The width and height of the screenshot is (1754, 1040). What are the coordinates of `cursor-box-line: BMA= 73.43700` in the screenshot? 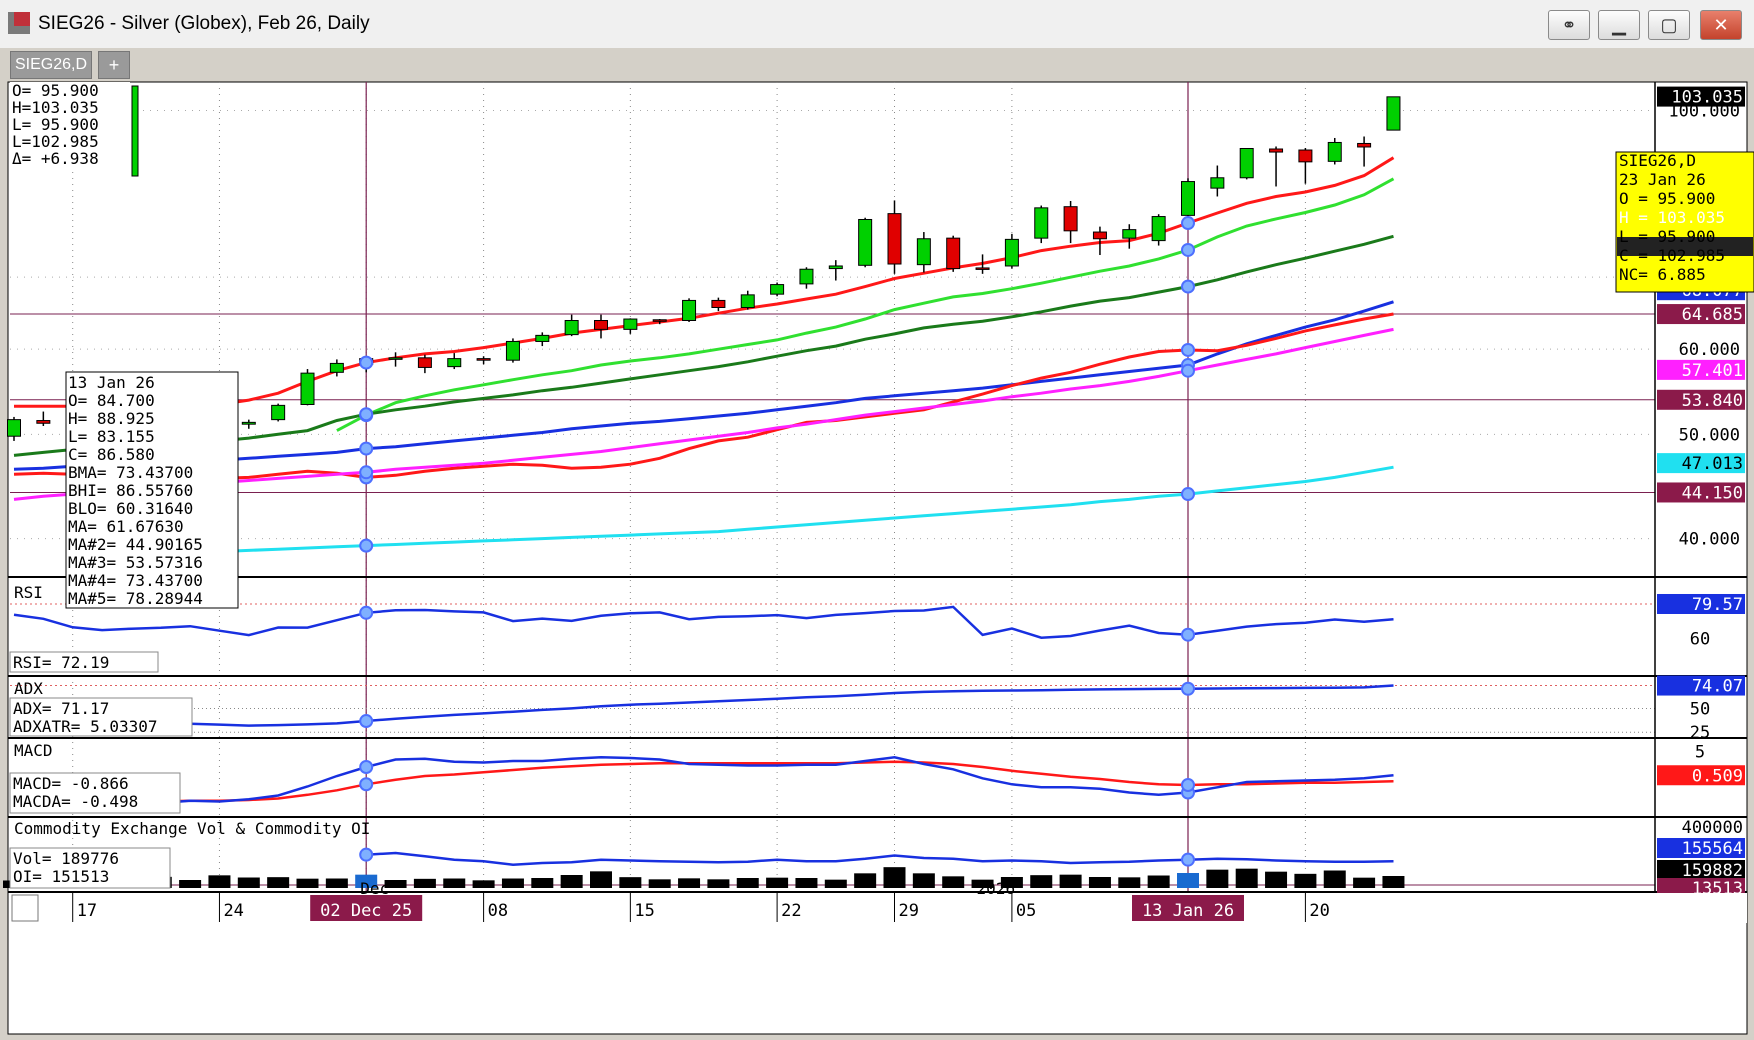 It's located at (130, 472).